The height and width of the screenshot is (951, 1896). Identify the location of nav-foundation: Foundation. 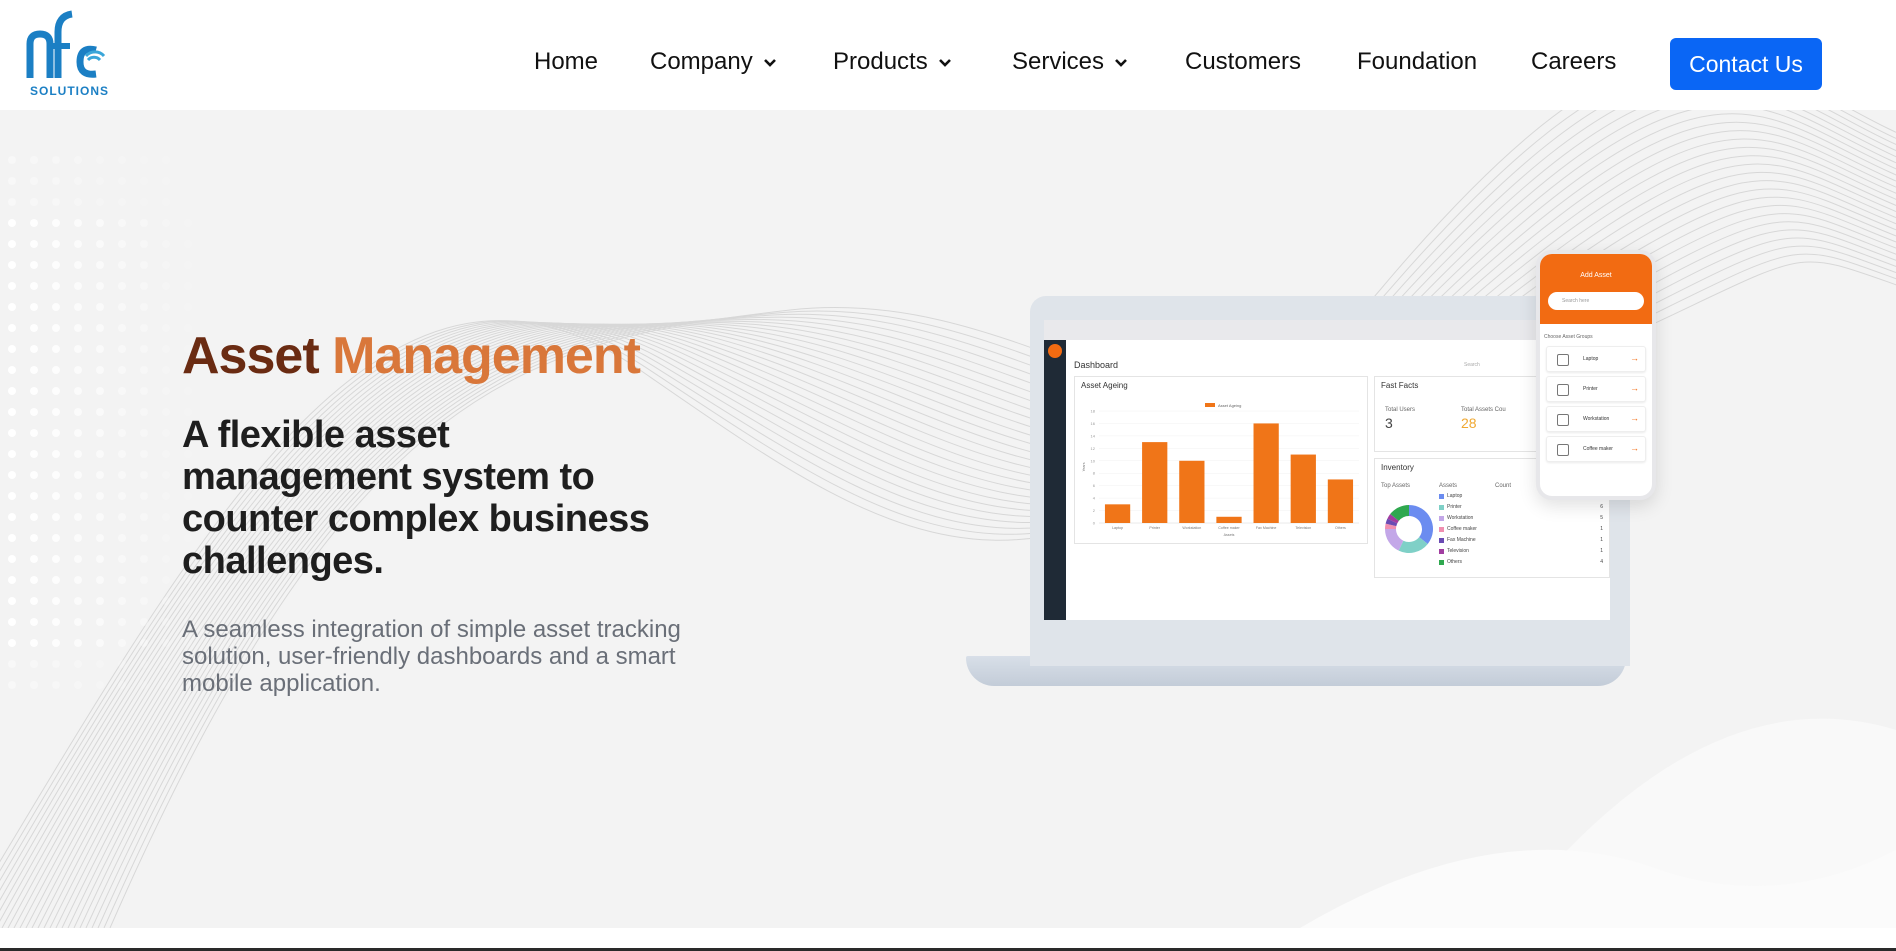
(1417, 62).